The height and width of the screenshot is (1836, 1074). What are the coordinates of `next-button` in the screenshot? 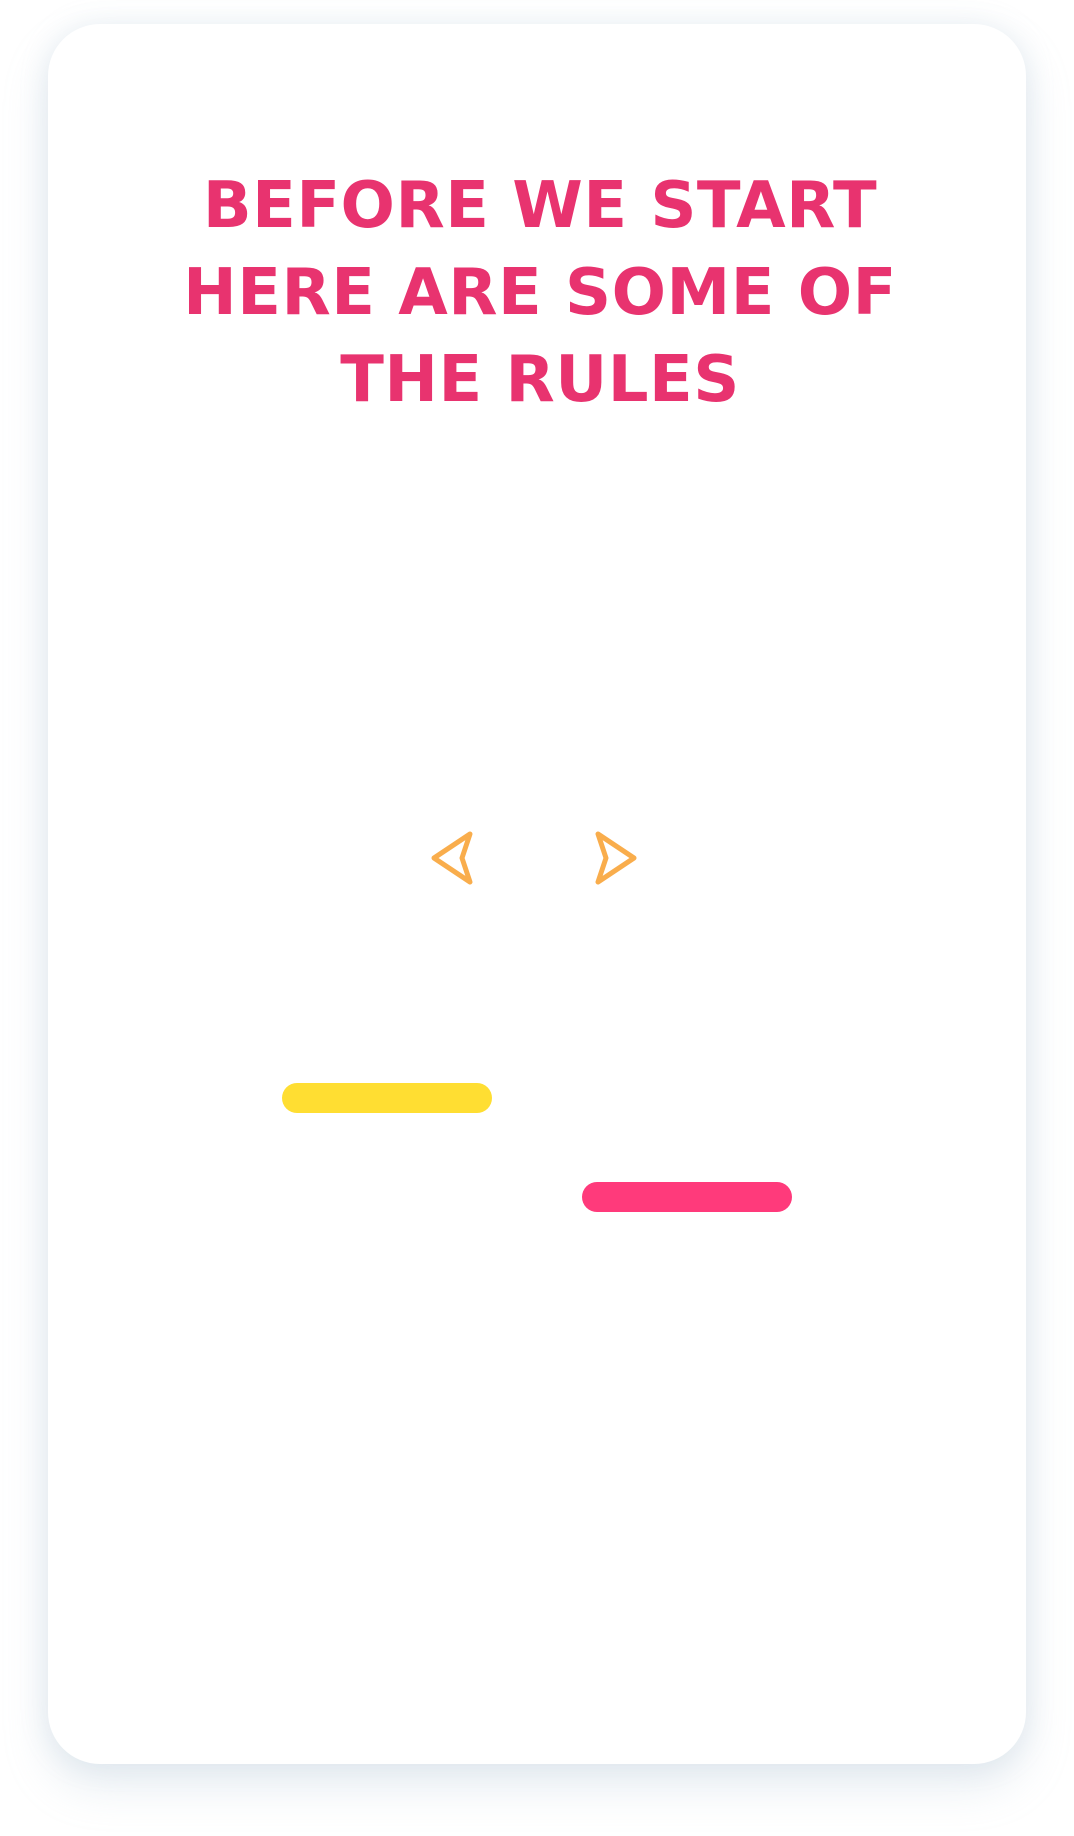 It's located at (616, 858).